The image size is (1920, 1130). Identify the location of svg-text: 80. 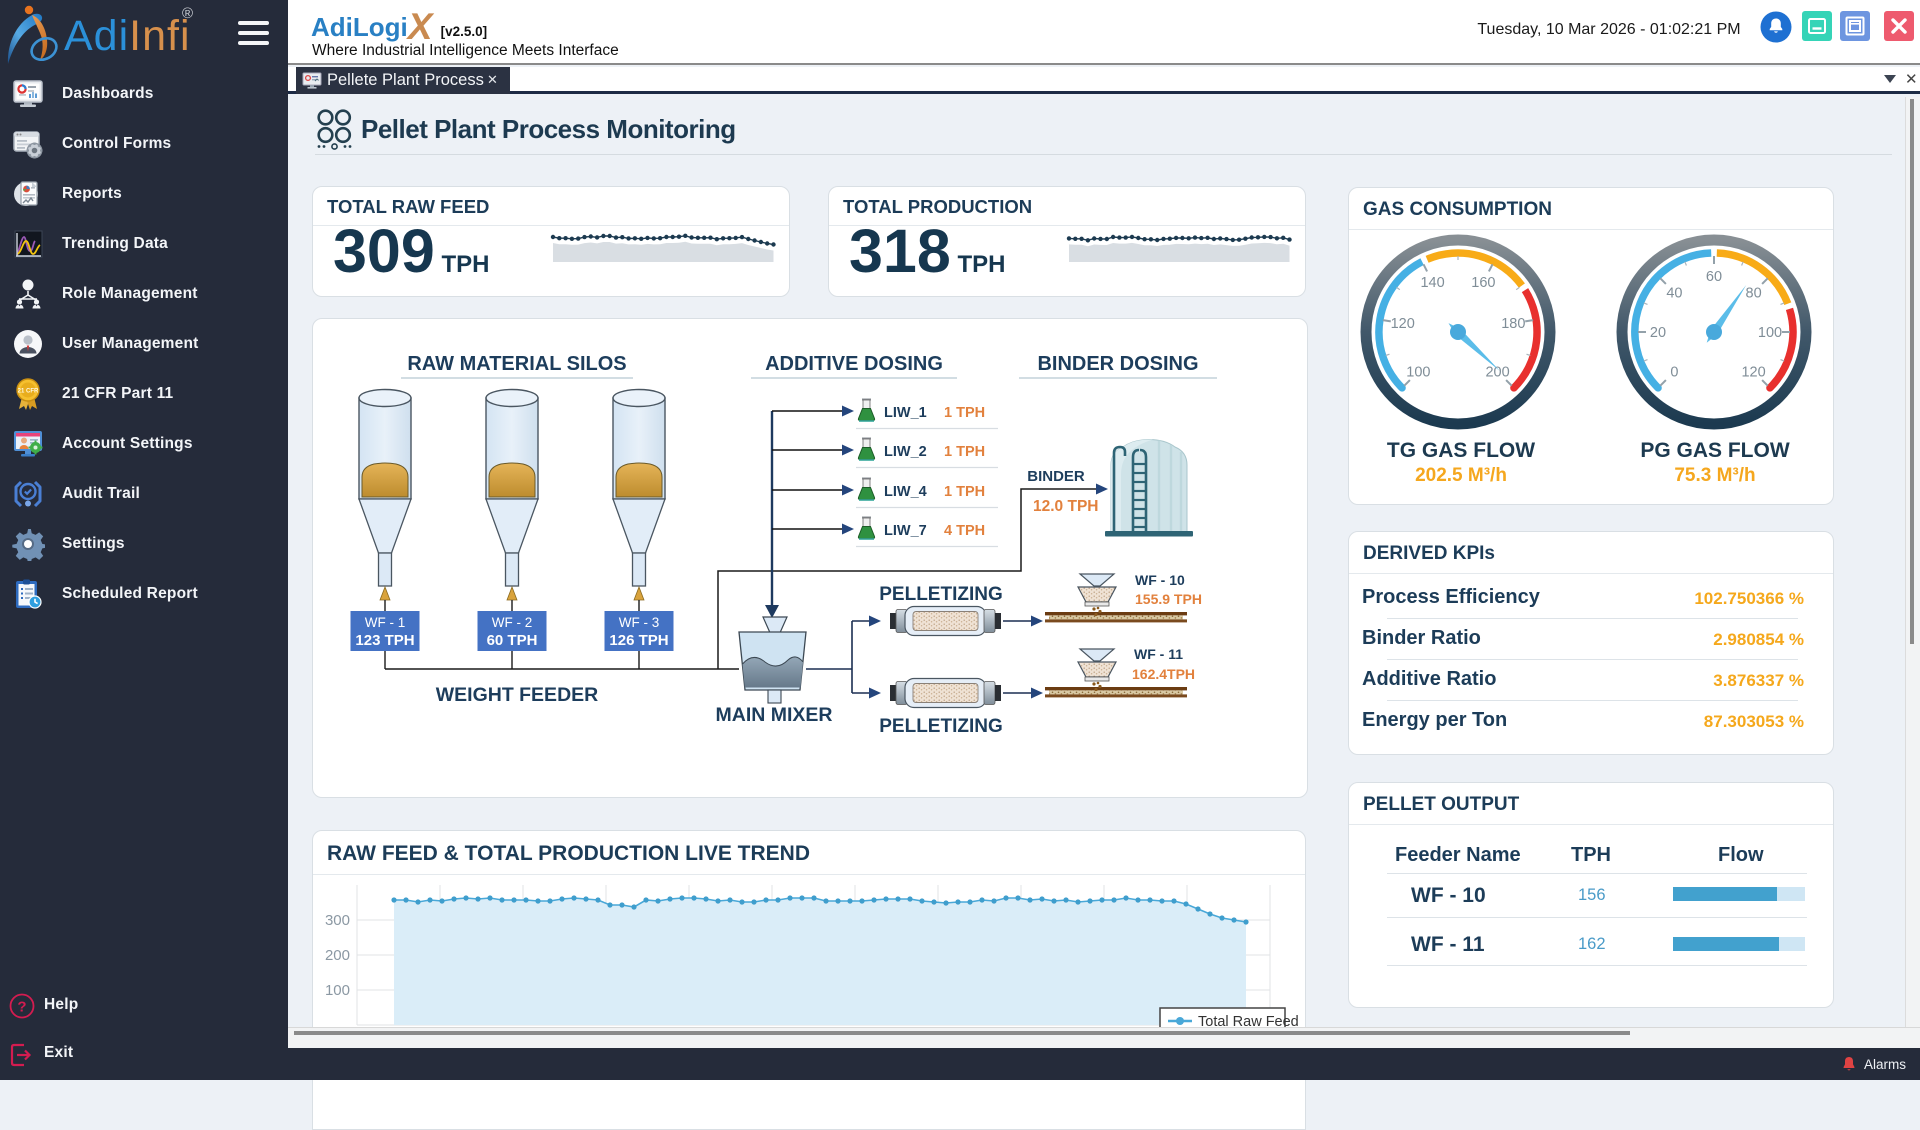
(1754, 293).